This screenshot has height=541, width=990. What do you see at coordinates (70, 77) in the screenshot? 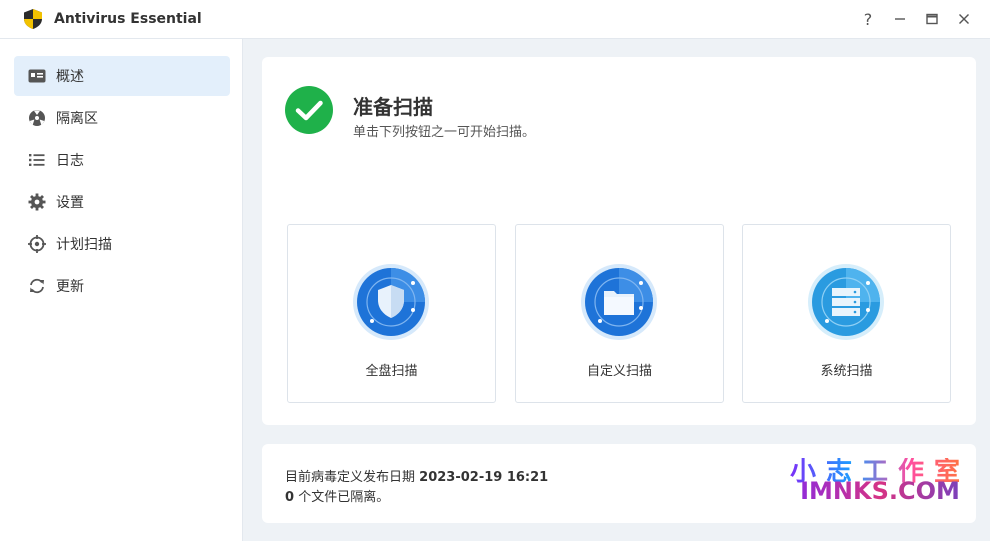
I see `sidebar-item-label: 概述` at bounding box center [70, 77].